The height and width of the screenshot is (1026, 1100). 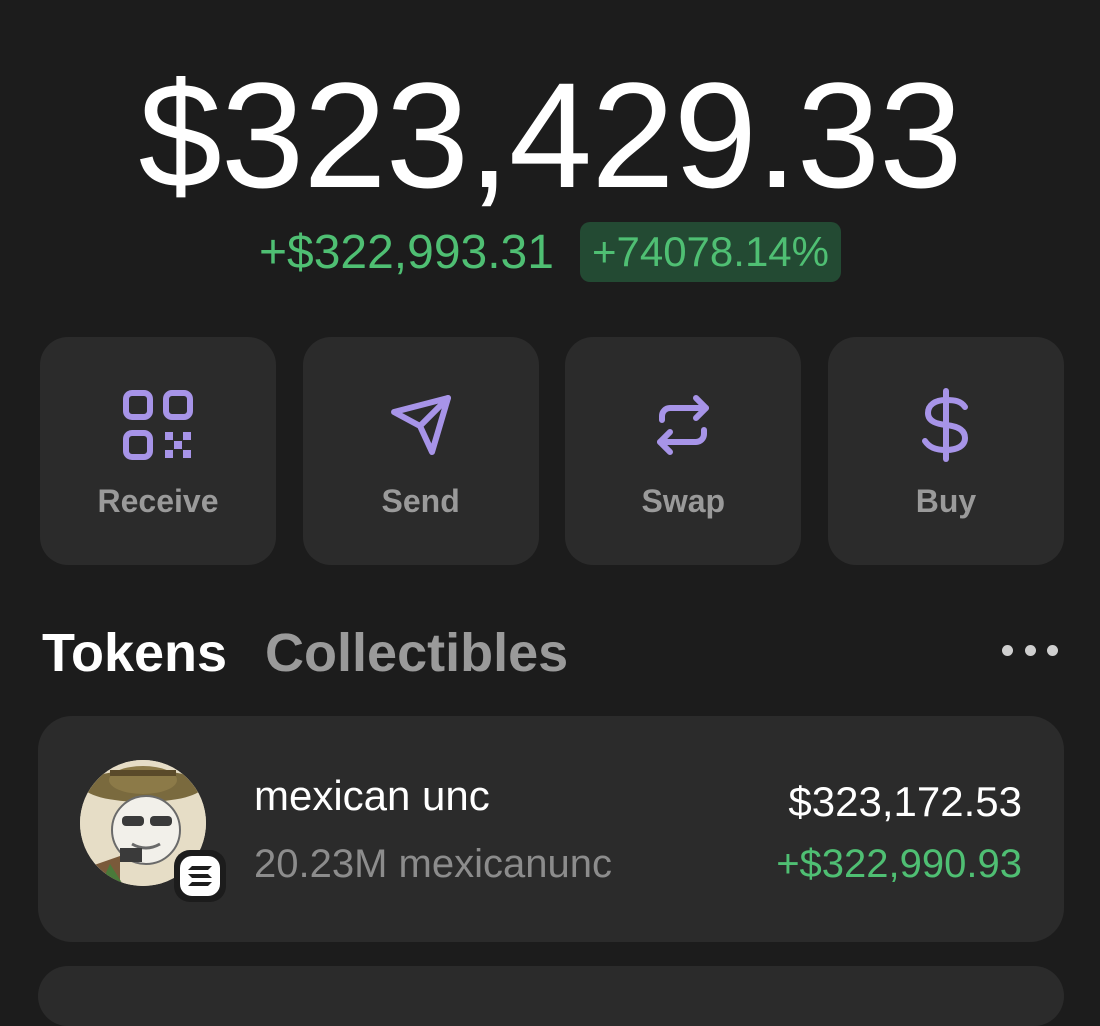 I want to click on balance-change-amount: +$322,993.31, so click(x=406, y=252).